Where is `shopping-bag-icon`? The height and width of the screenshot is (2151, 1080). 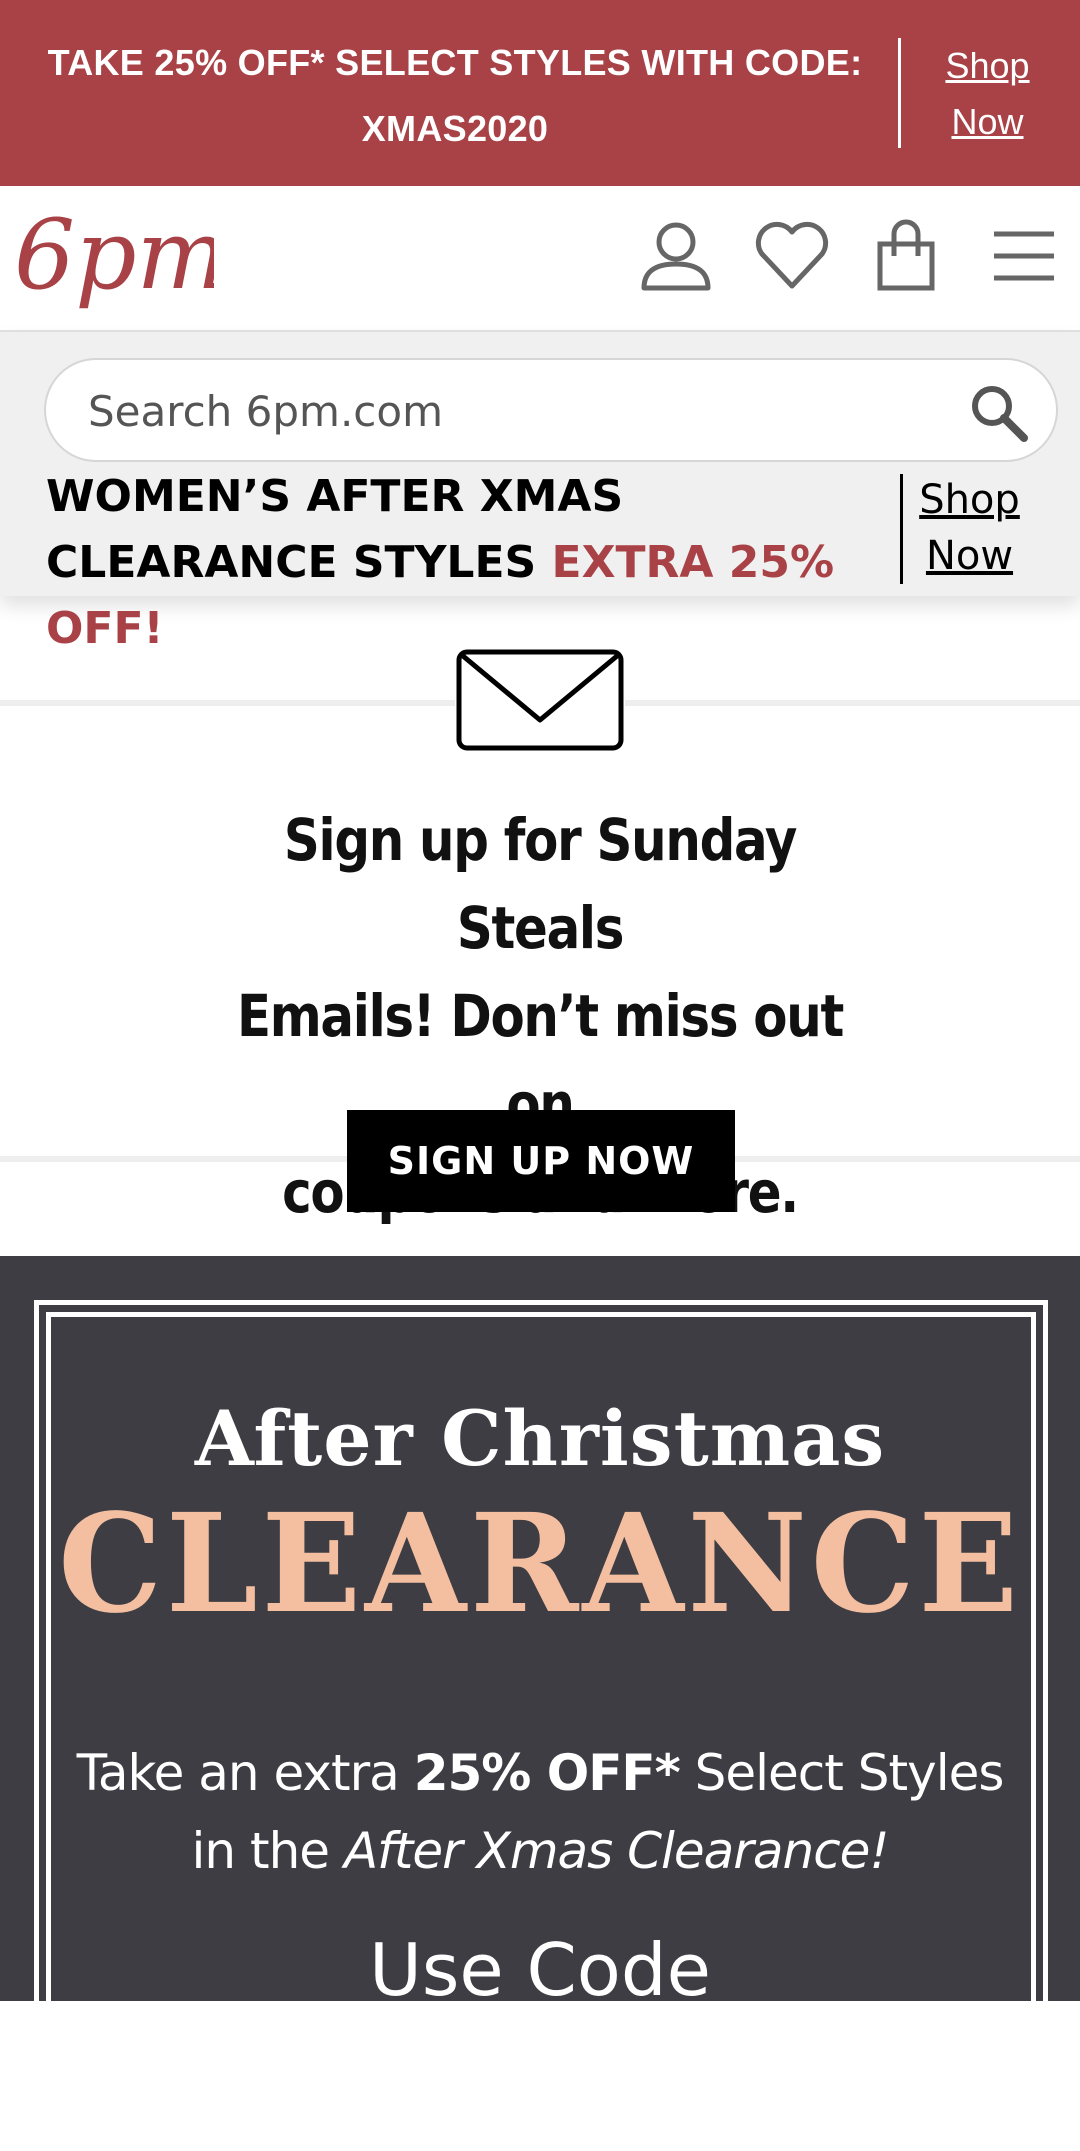
shopping-bag-icon is located at coordinates (906, 256).